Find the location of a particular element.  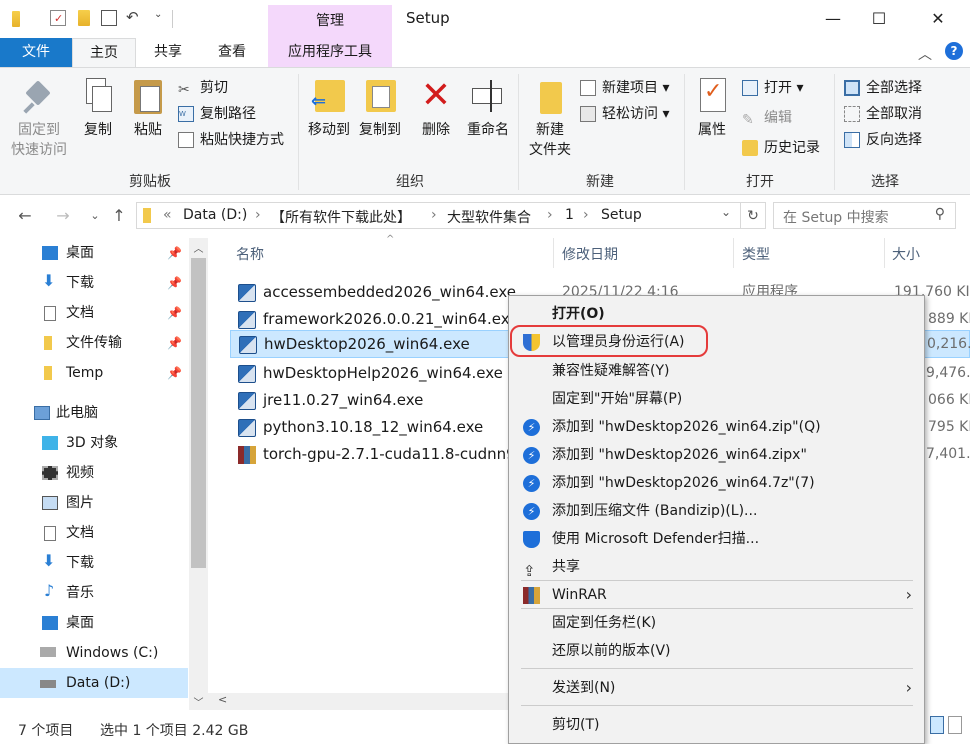

breadcrumb-overflow: « is located at coordinates (167, 215).